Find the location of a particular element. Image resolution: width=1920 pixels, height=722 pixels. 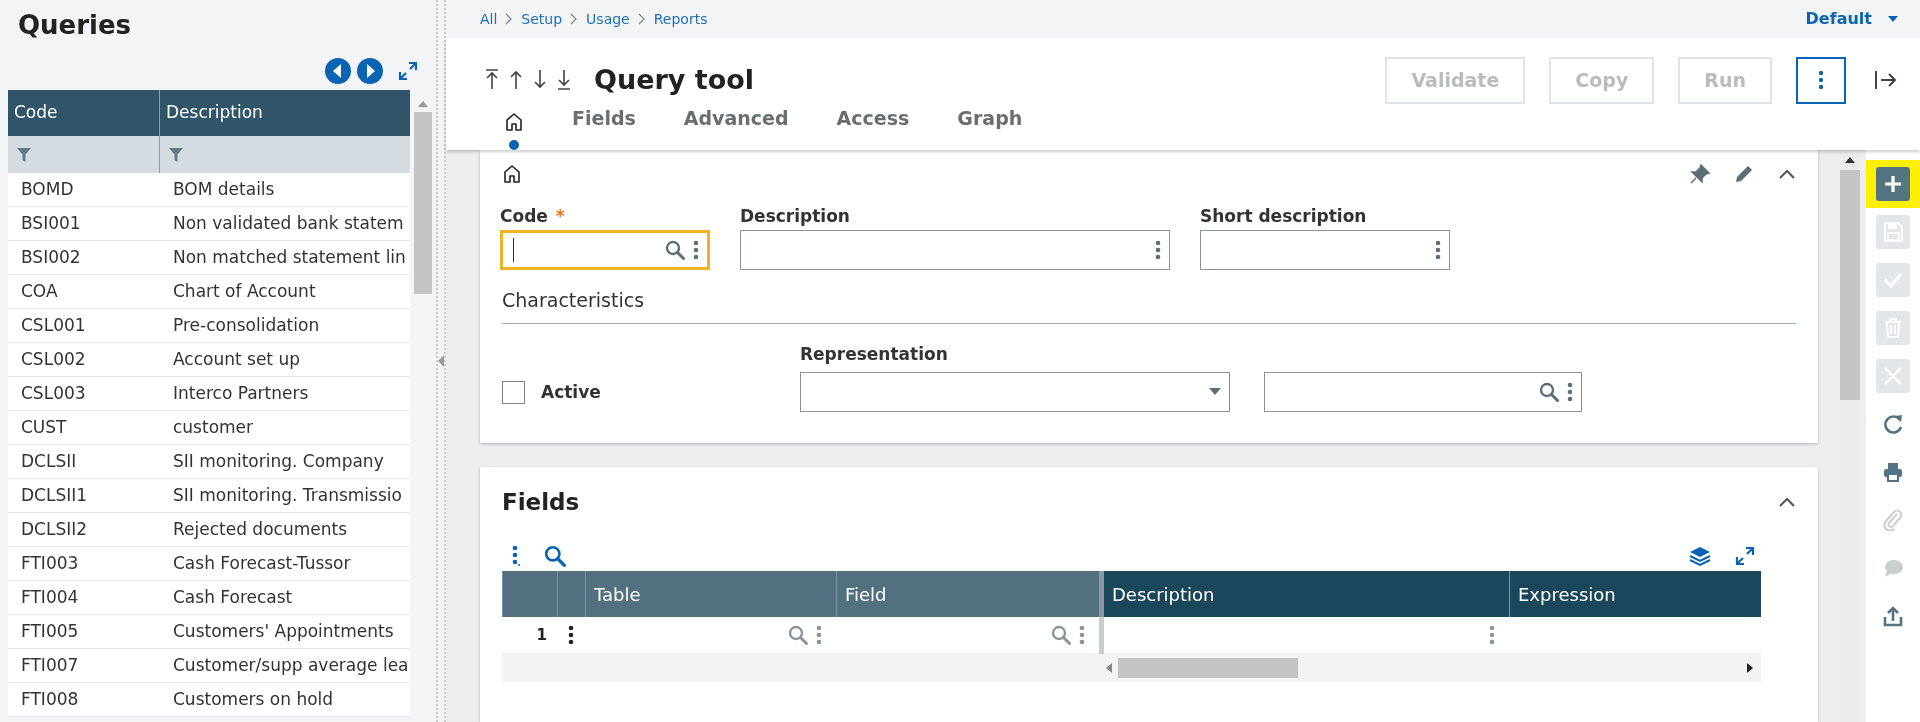

table-cell: BOM details is located at coordinates (285, 189).